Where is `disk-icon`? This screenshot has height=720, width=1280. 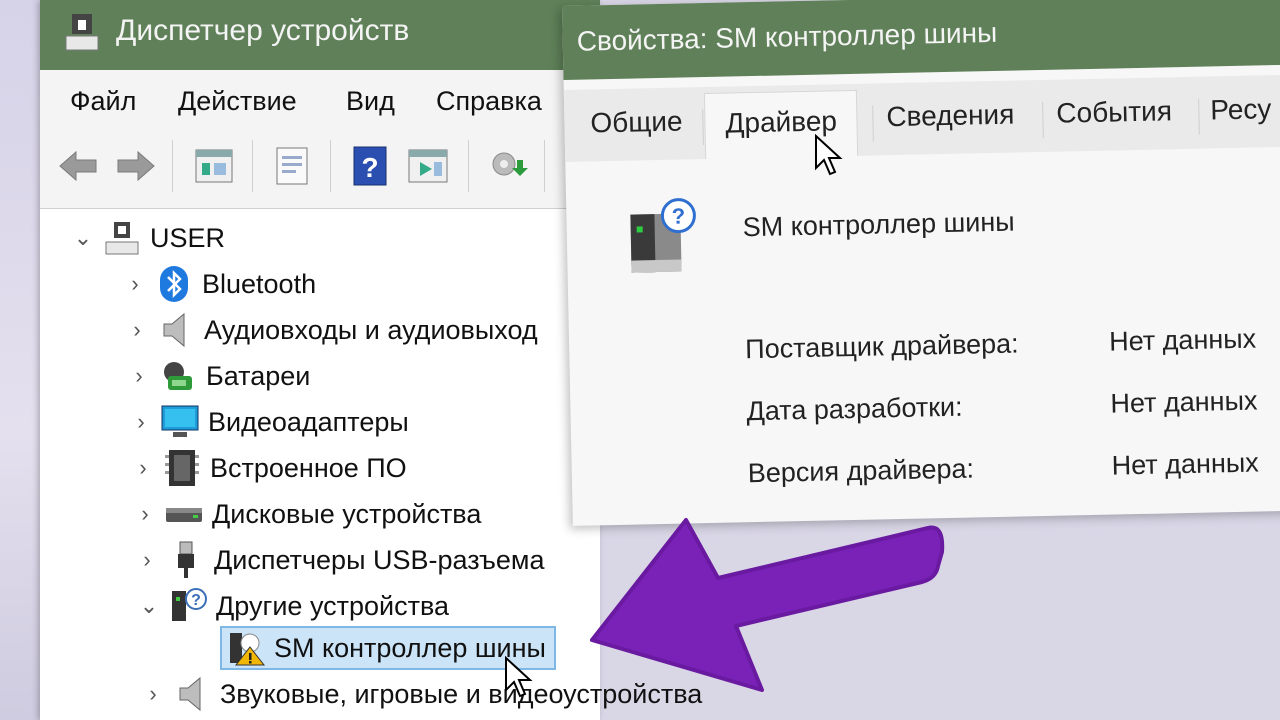
disk-icon is located at coordinates (184, 514).